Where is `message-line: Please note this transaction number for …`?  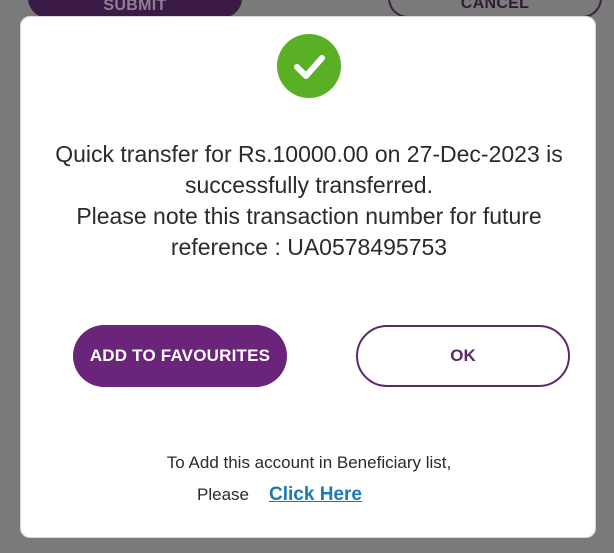 message-line: Please note this transaction number for … is located at coordinates (309, 216).